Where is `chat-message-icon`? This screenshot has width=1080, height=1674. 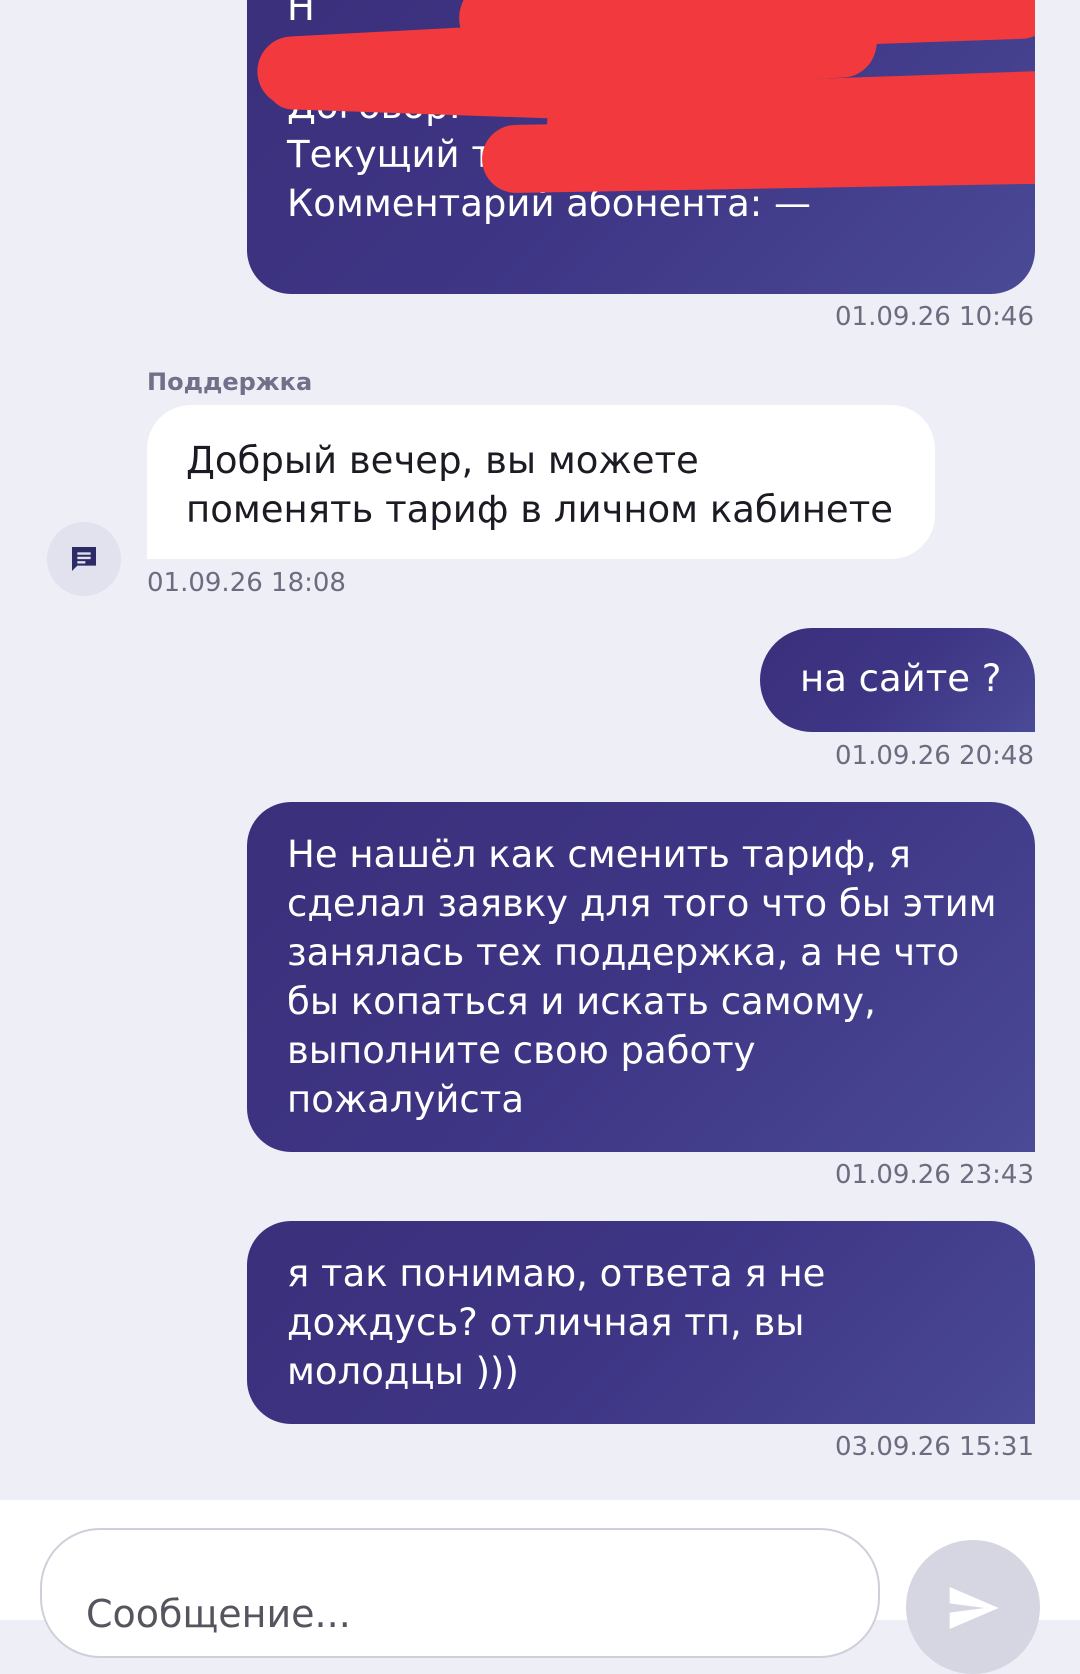 chat-message-icon is located at coordinates (84, 559).